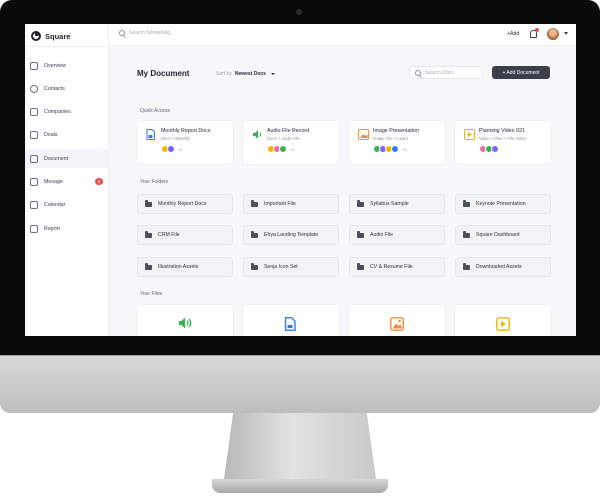 This screenshot has width=600, height=498. Describe the element at coordinates (404, 149) in the screenshot. I see `more-count: +4` at that location.